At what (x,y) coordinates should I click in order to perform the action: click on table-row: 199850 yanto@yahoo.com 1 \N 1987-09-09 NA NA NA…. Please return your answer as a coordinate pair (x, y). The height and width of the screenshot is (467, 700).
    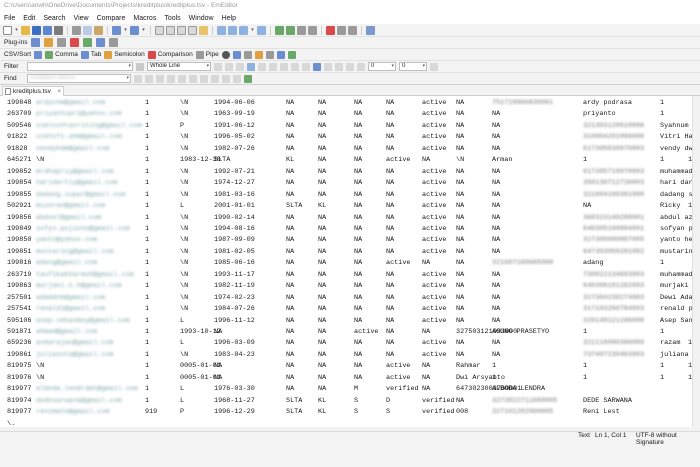
    Looking at the image, I should click on (350, 240).